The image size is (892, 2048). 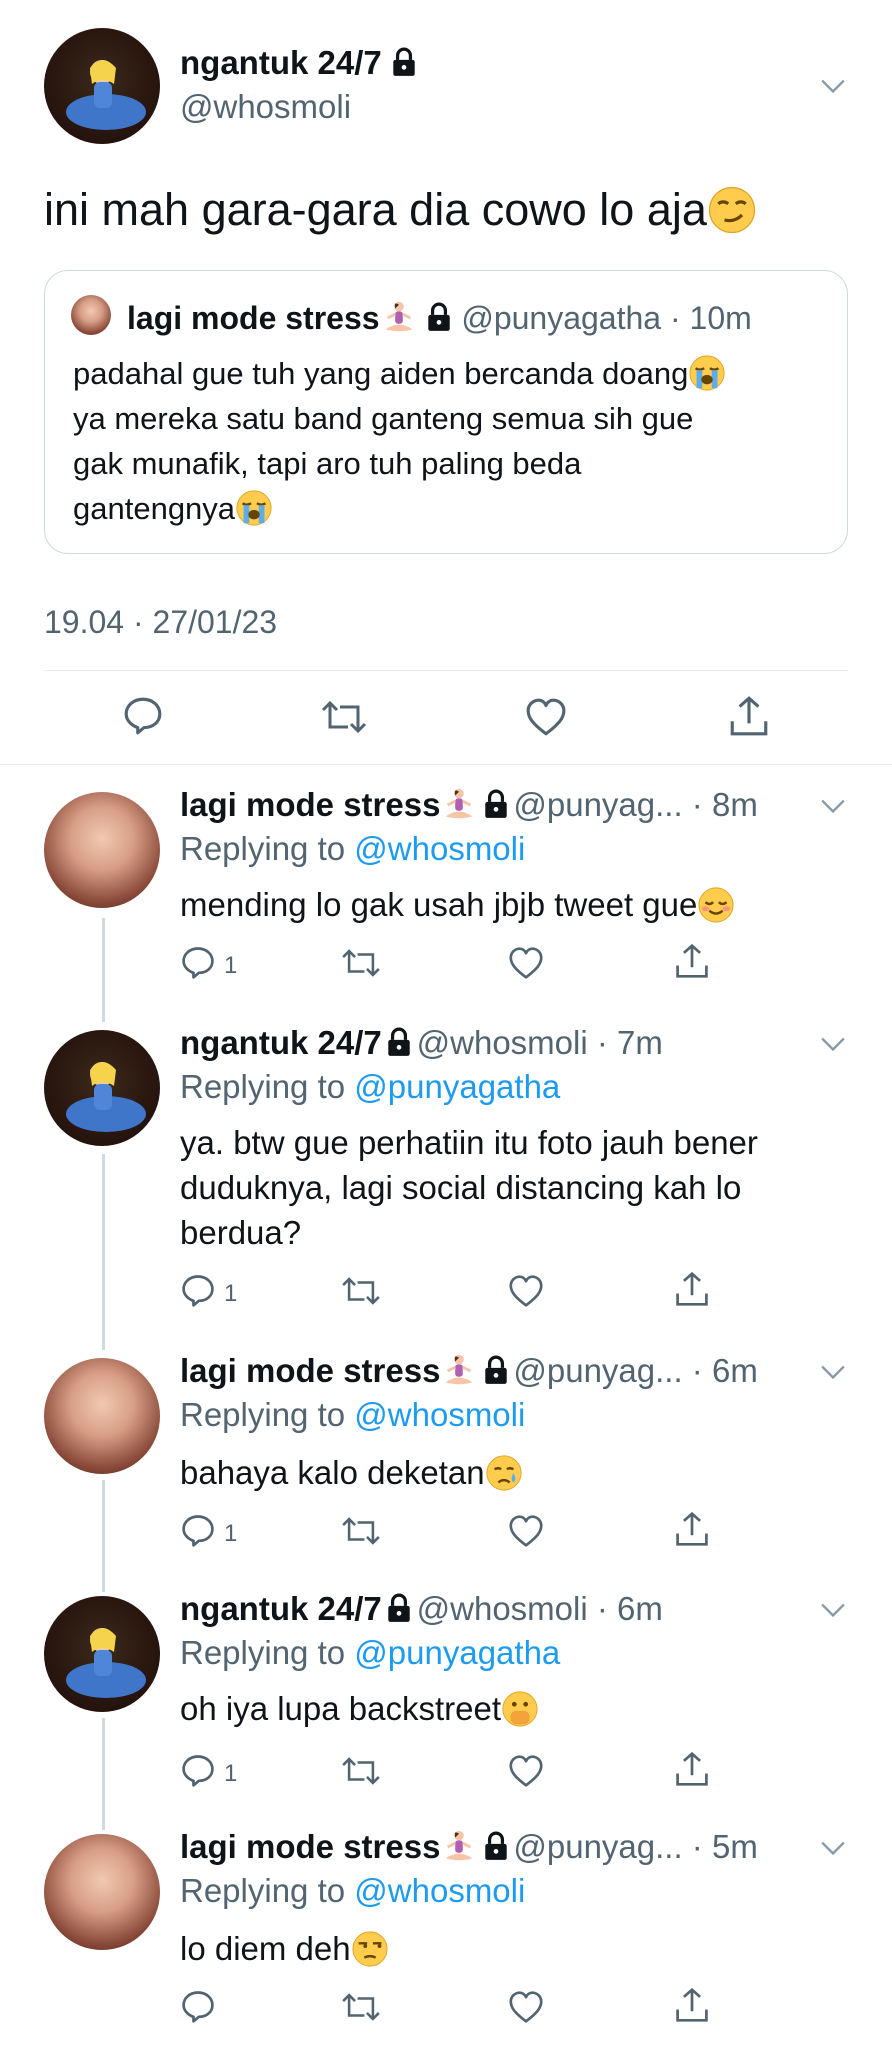 I want to click on sad-tear-emoji, so click(x=504, y=1473).